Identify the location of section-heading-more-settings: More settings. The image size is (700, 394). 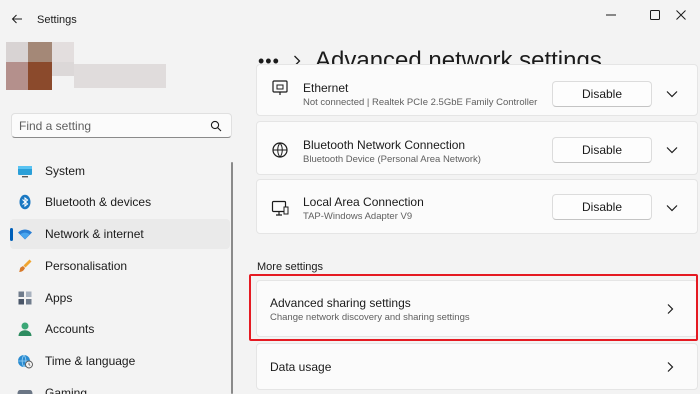
(290, 267).